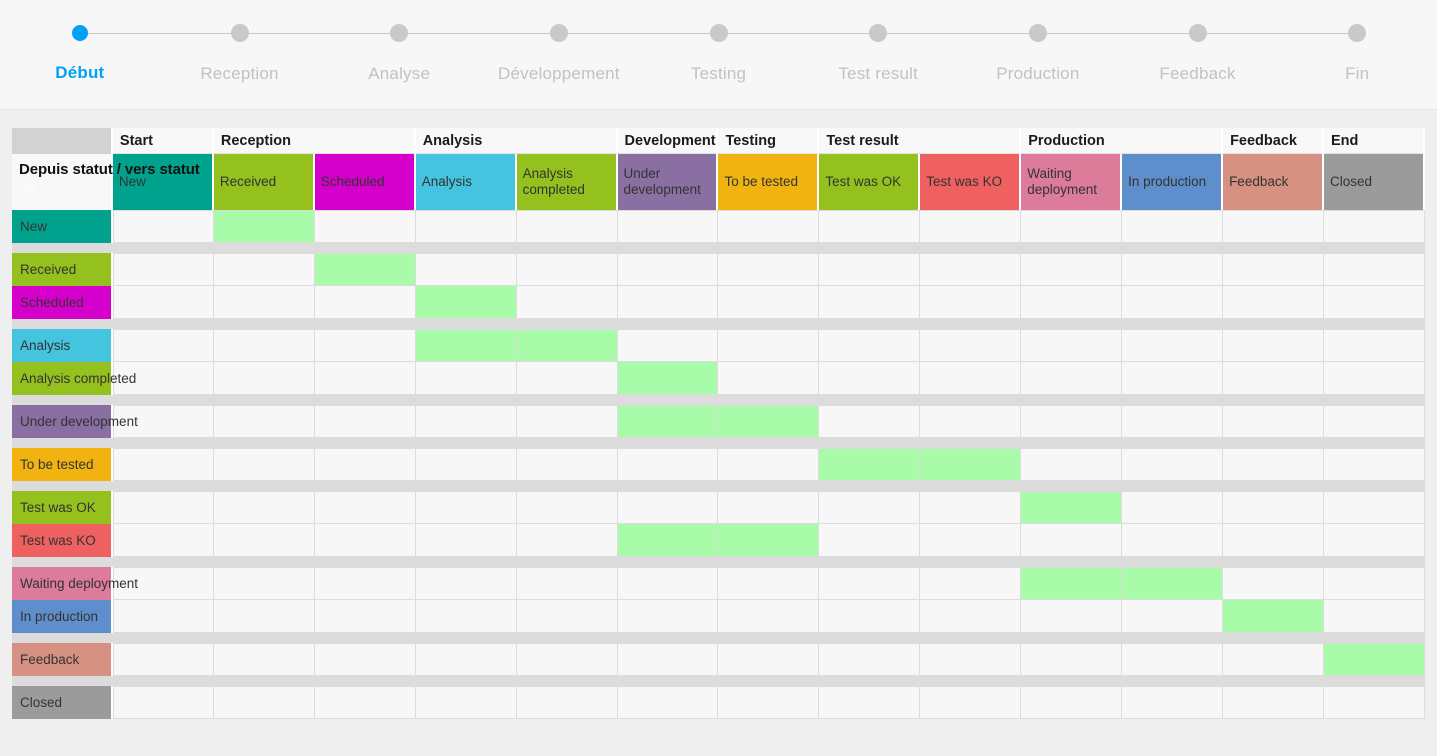  What do you see at coordinates (62, 616) in the screenshot?
I see `row-status-in-production: In production` at bounding box center [62, 616].